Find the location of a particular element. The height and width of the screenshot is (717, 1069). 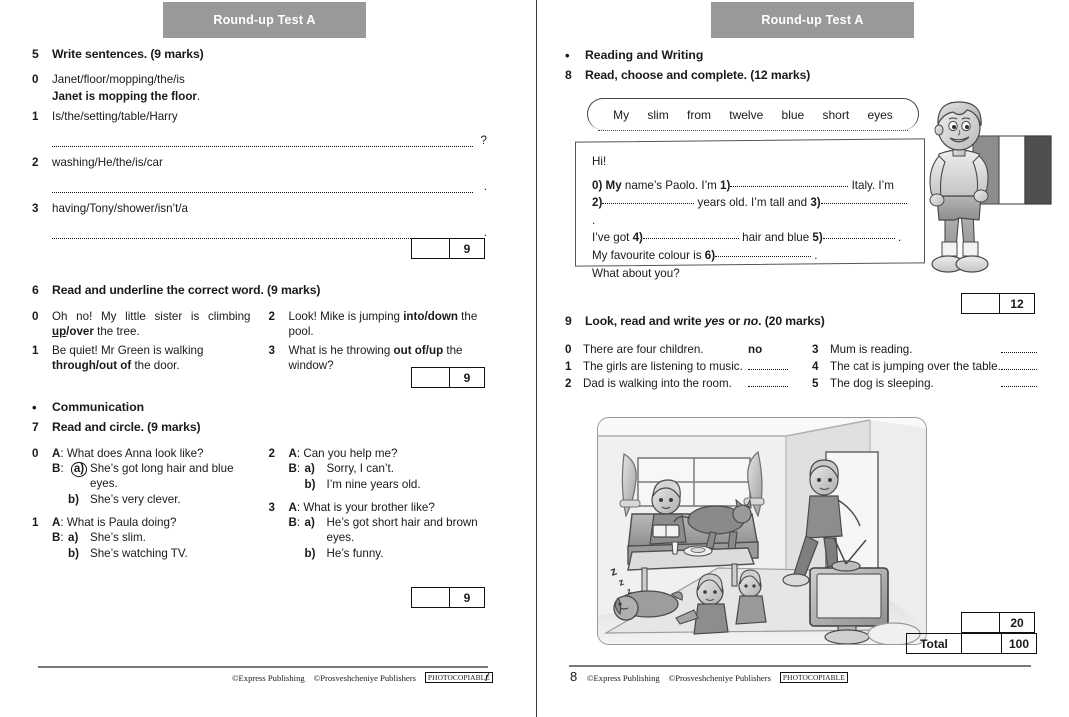

gap-marker-0: 0) is located at coordinates (597, 185).